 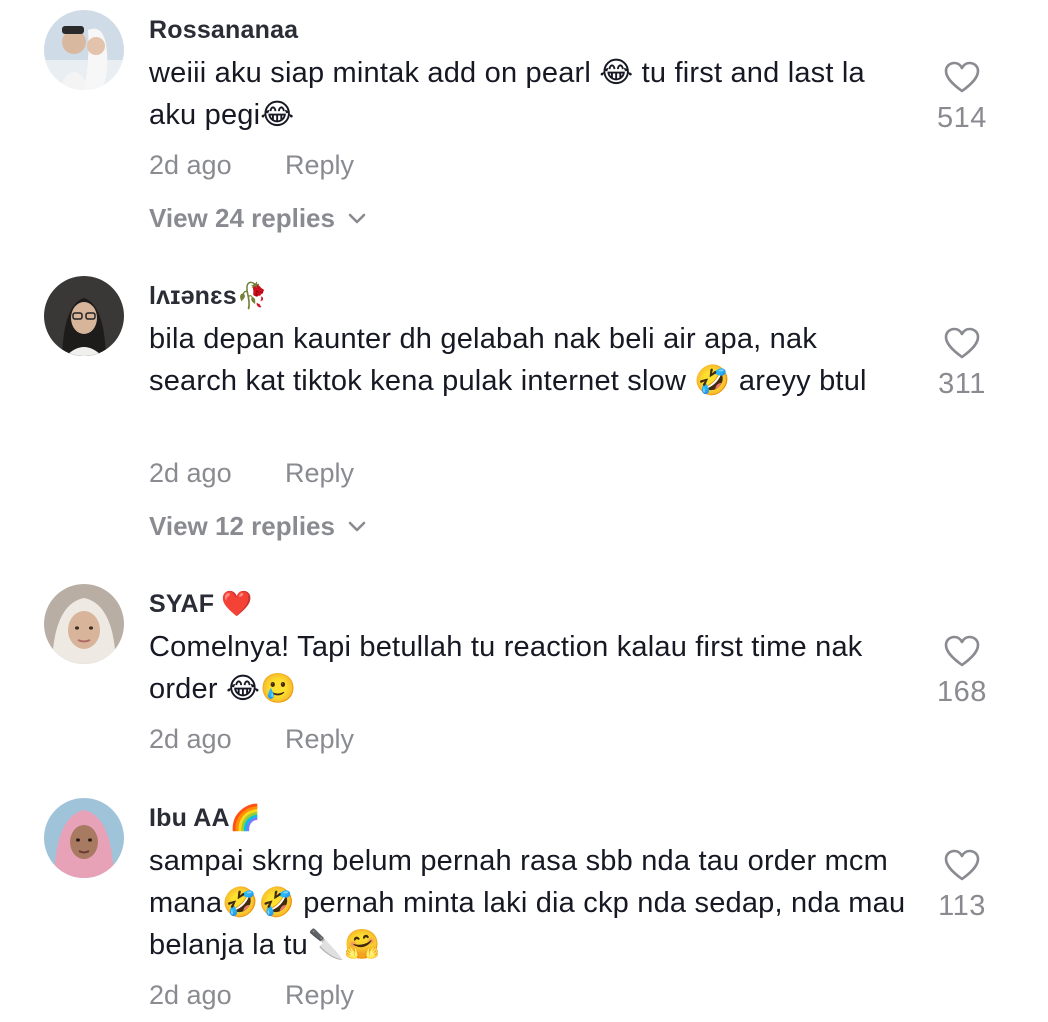 What do you see at coordinates (201, 604) in the screenshot?
I see `username: SYAF ❤️` at bounding box center [201, 604].